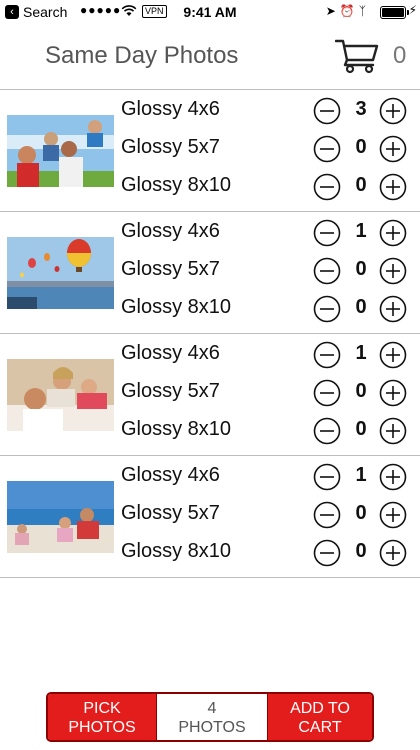  I want to click on add-to-cart-button: ADD TO CART, so click(320, 717).